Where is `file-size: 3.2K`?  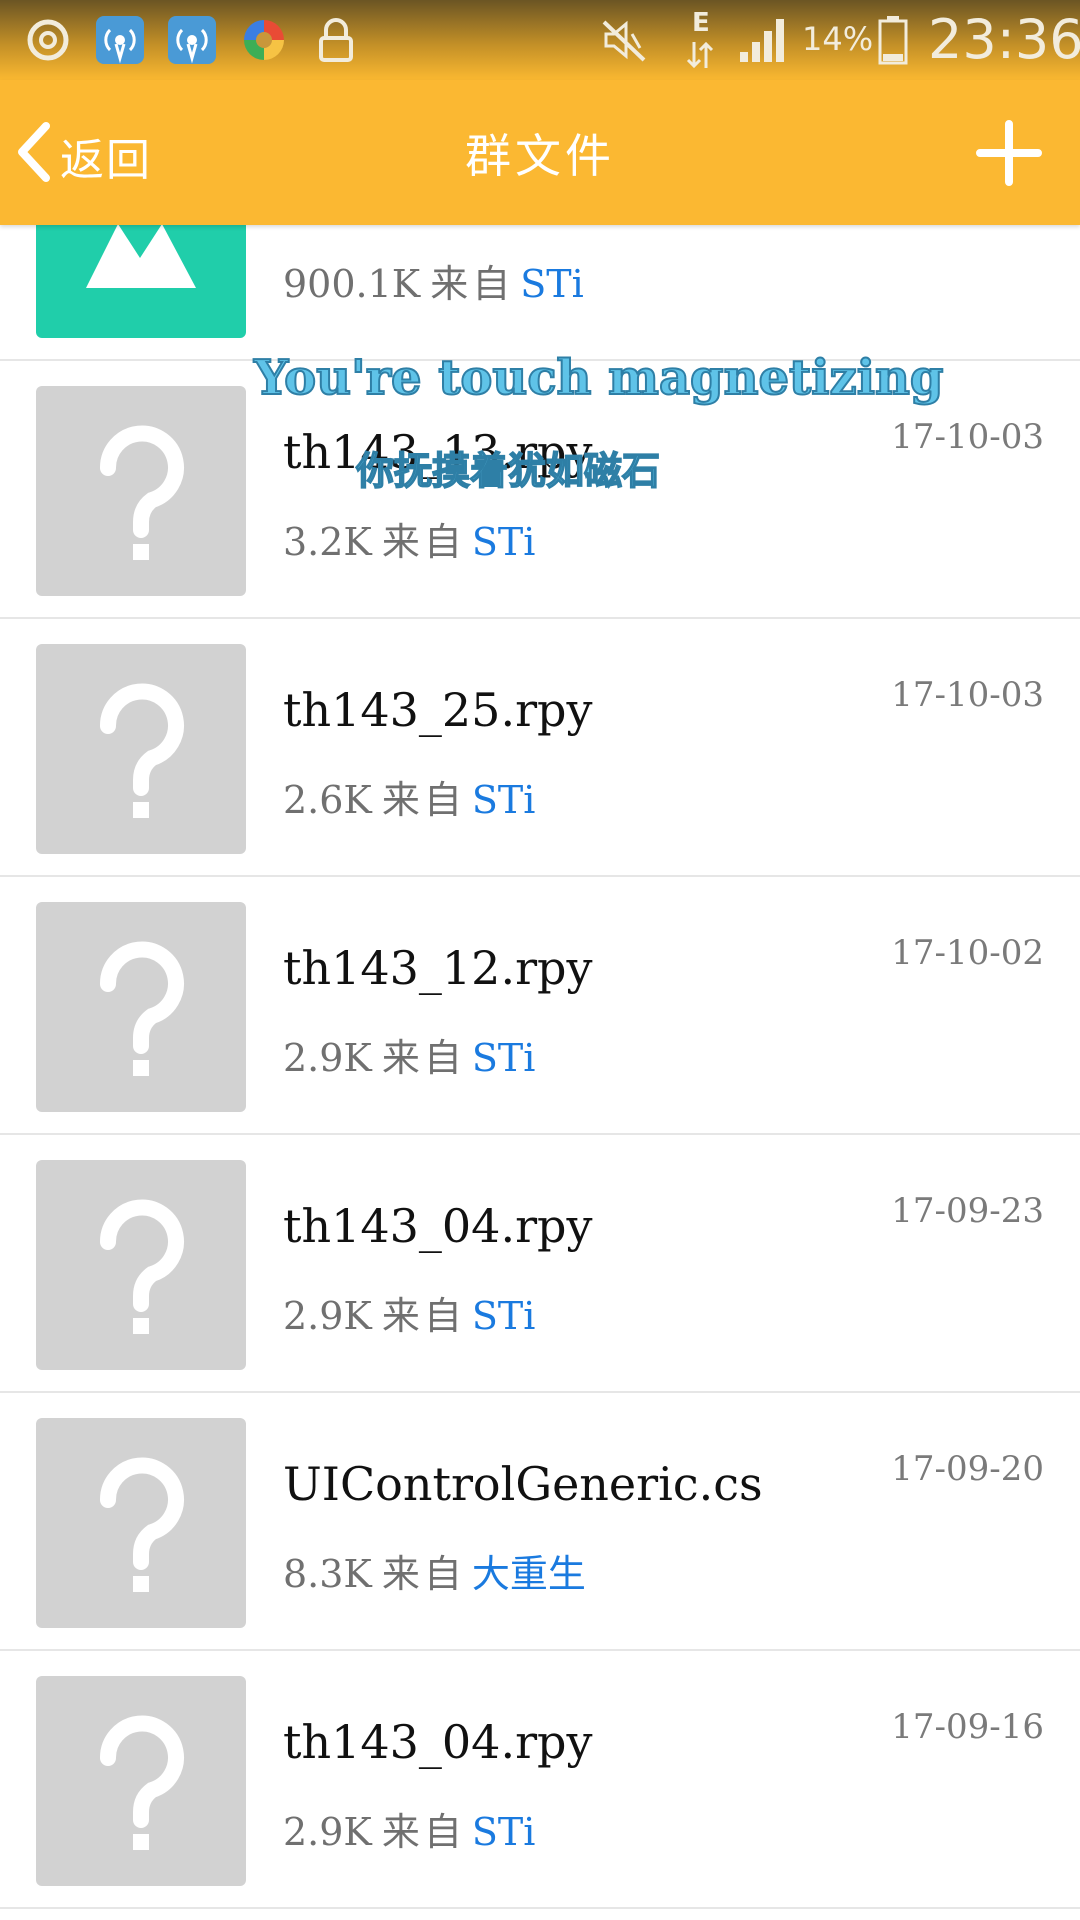 file-size: 3.2K is located at coordinates (327, 542).